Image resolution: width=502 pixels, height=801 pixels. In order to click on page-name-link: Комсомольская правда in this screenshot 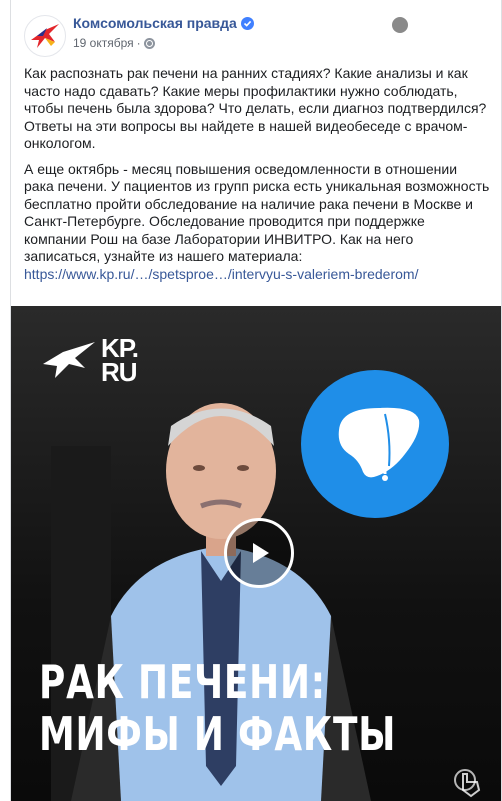, I will do `click(163, 23)`.